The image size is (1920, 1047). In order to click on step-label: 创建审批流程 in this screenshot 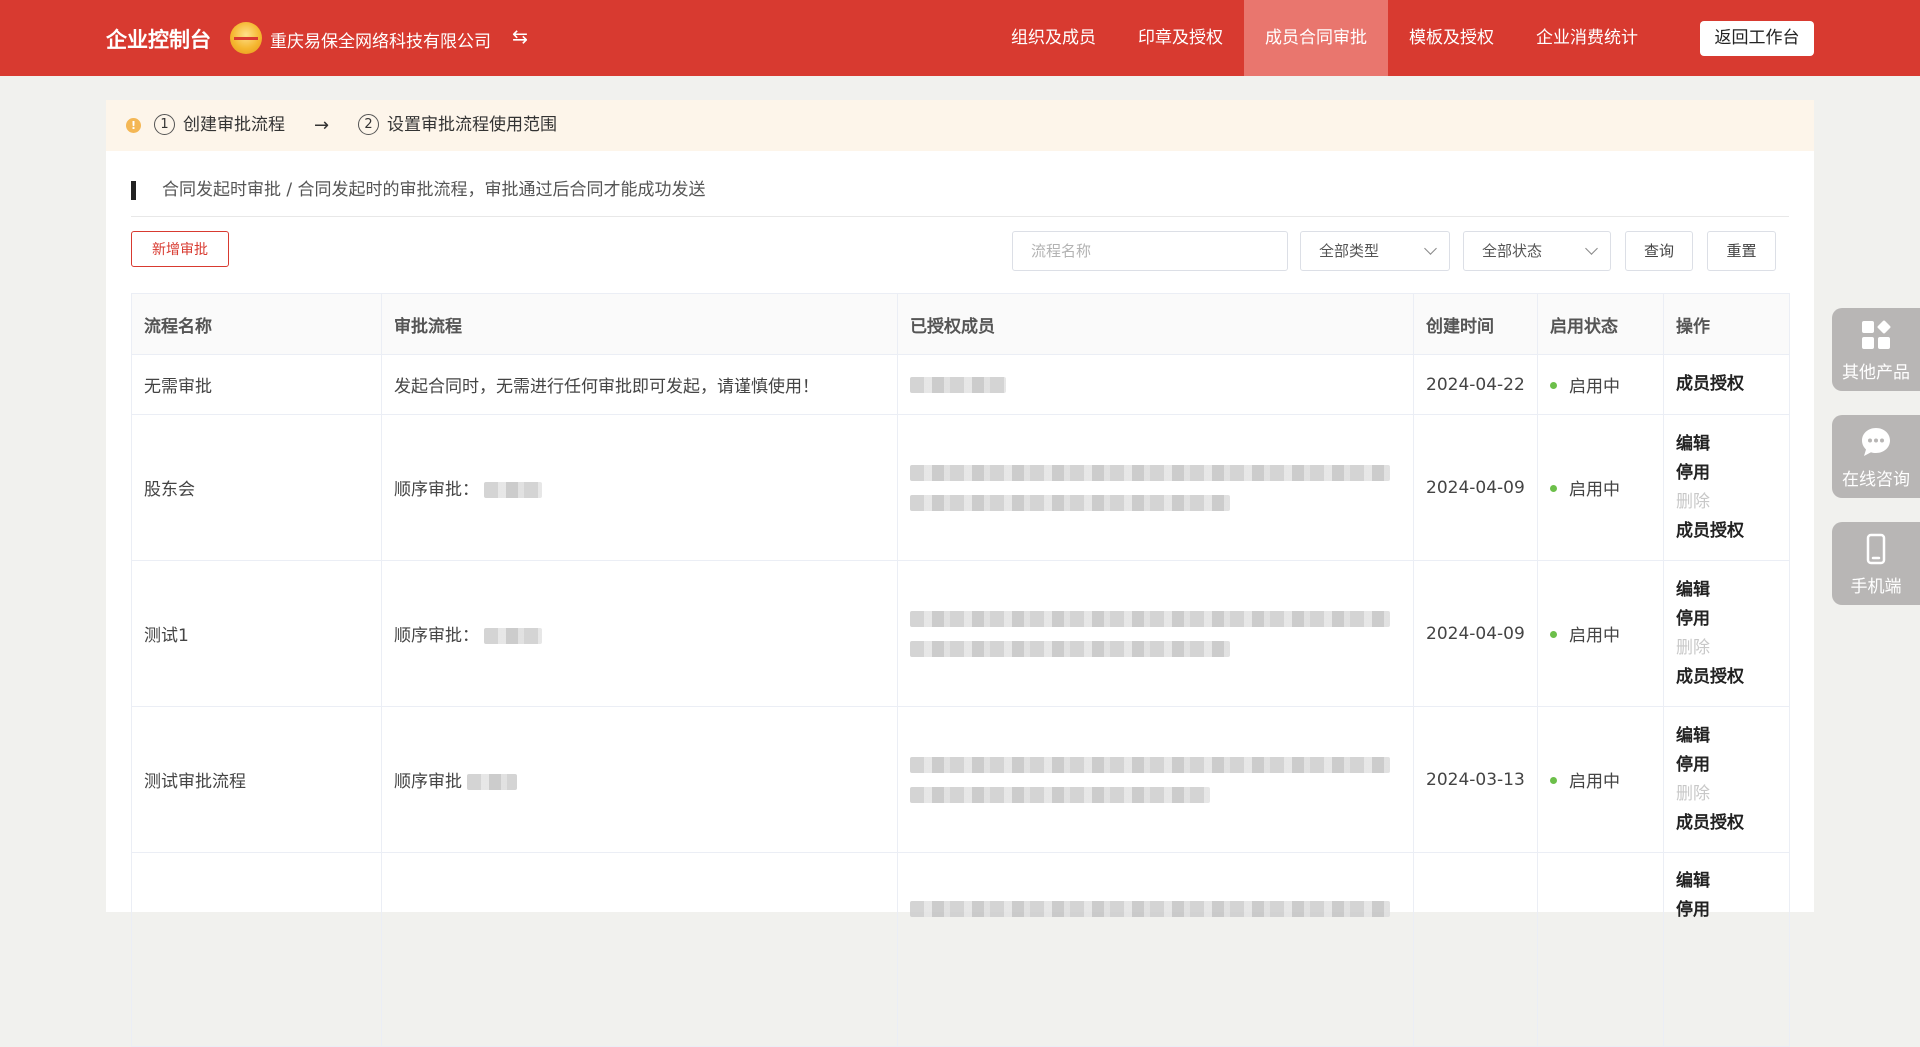, I will do `click(234, 125)`.